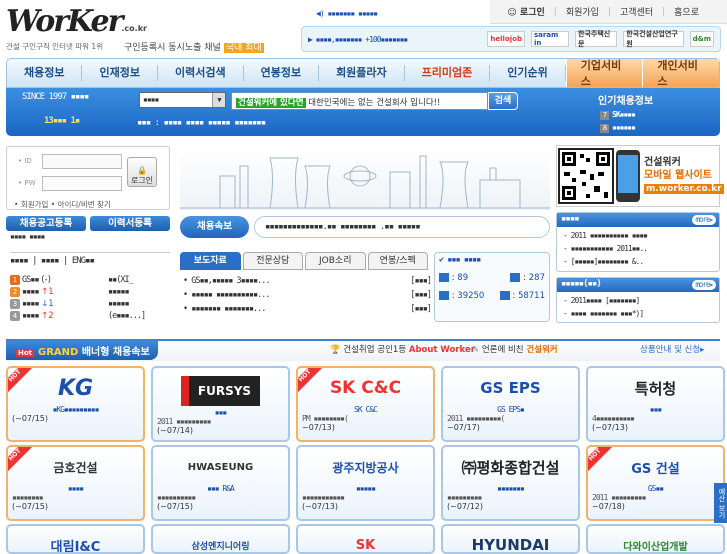 The width and height of the screenshot is (727, 554). What do you see at coordinates (130, 223) in the screenshot?
I see `register-resume-button: 이력서등록` at bounding box center [130, 223].